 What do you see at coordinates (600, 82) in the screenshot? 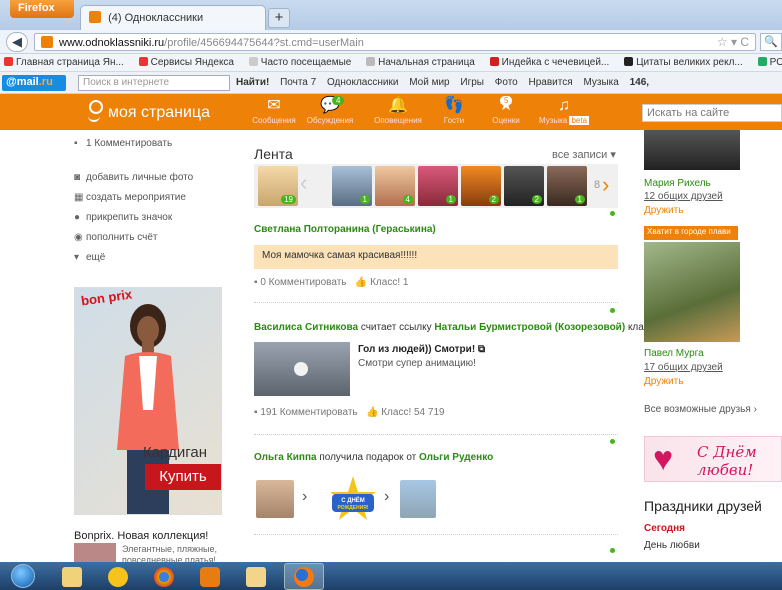
I see `music-link: Музыка` at bounding box center [600, 82].